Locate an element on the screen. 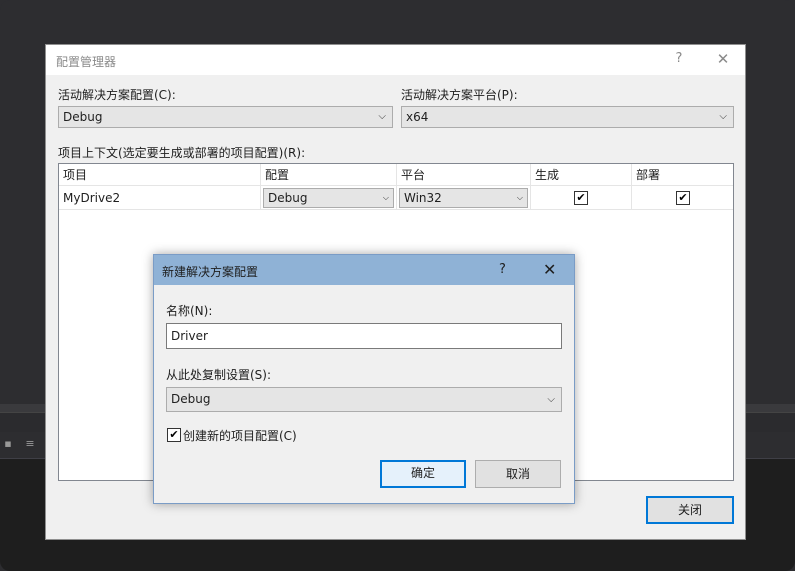 The height and width of the screenshot is (571, 795). deploy-checkbox: ✔ is located at coordinates (683, 198).